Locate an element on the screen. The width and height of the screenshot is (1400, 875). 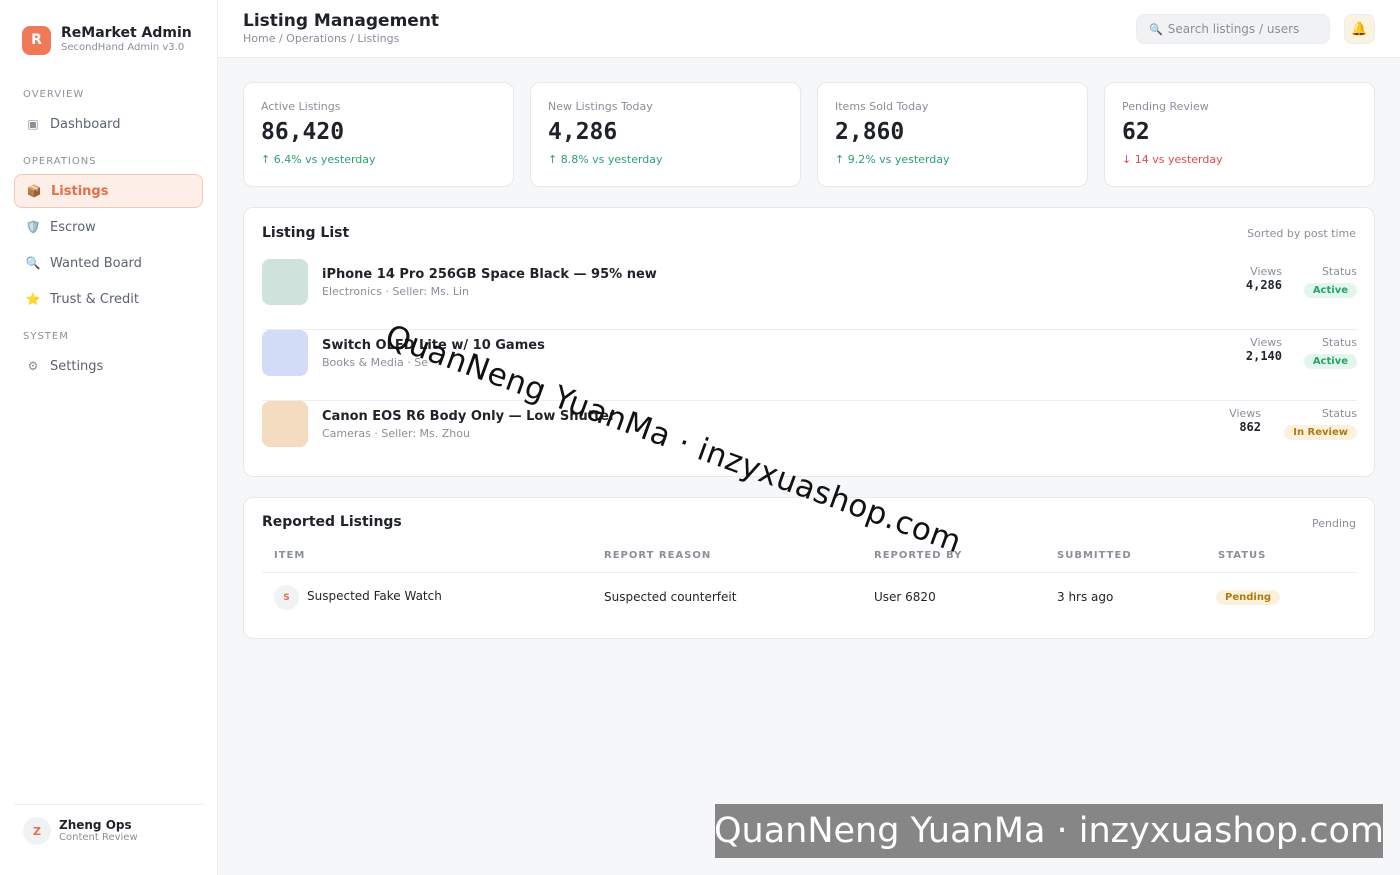
listing-views: Views 4,286 is located at coordinates (1264, 278).